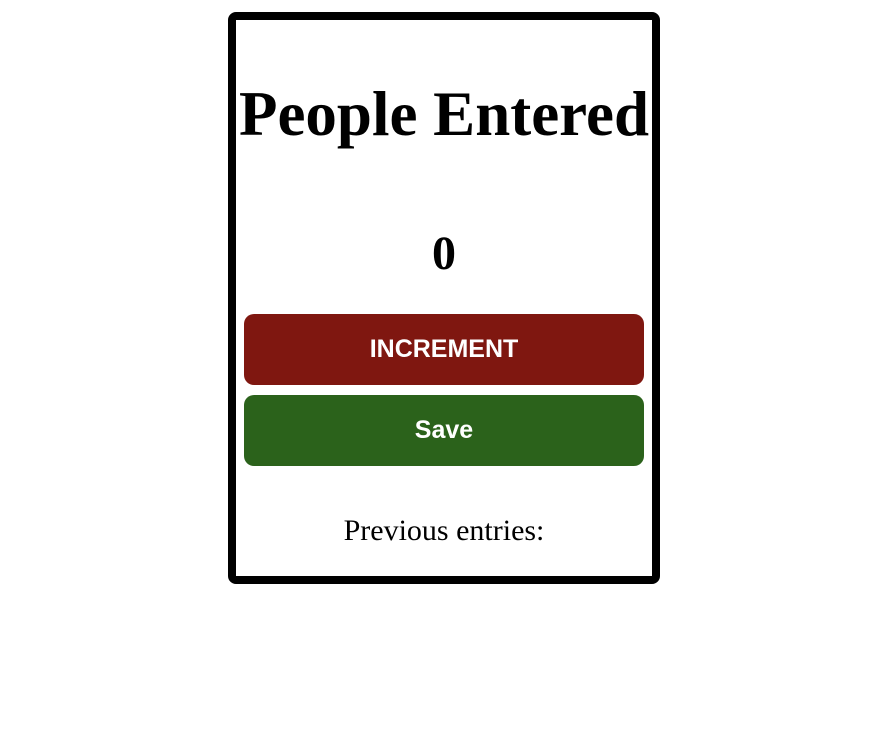 The image size is (894, 734). Describe the element at coordinates (444, 530) in the screenshot. I see `previous-entries-label: Previous entries:` at that location.